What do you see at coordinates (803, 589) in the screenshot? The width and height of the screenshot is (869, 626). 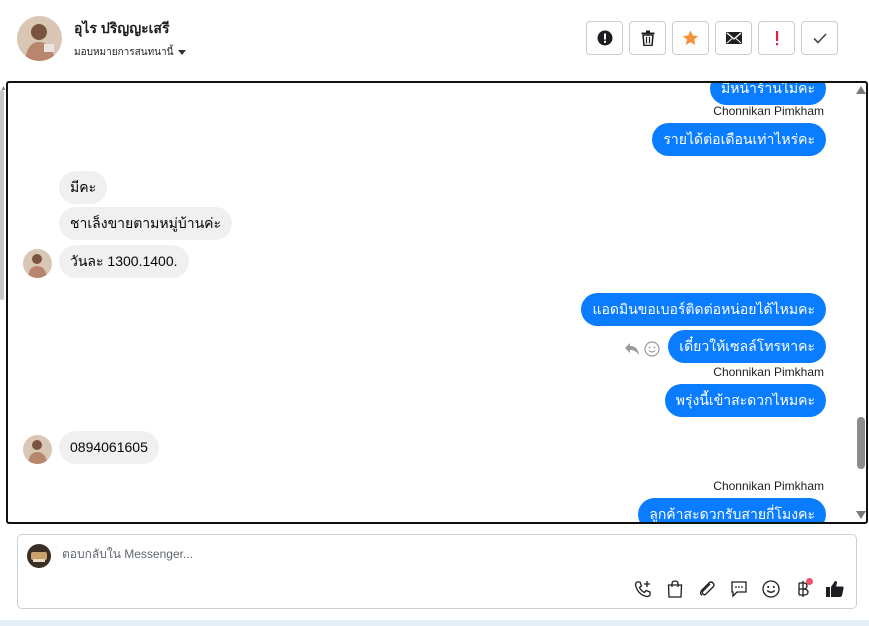 I see `payment-button` at bounding box center [803, 589].